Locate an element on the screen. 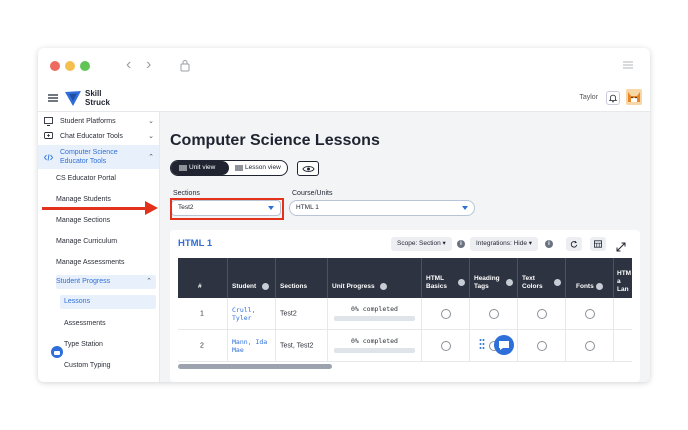 The height and width of the screenshot is (430, 688). expand-button is located at coordinates (621, 245).